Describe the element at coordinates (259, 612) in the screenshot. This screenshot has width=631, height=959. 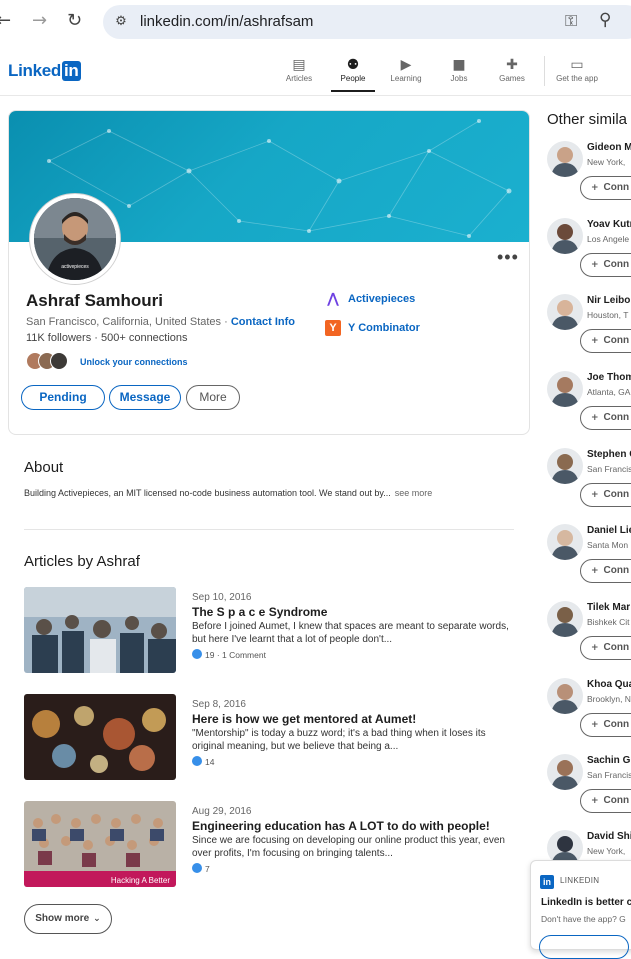
I see `article-title: The S p a c e Syndrome` at that location.